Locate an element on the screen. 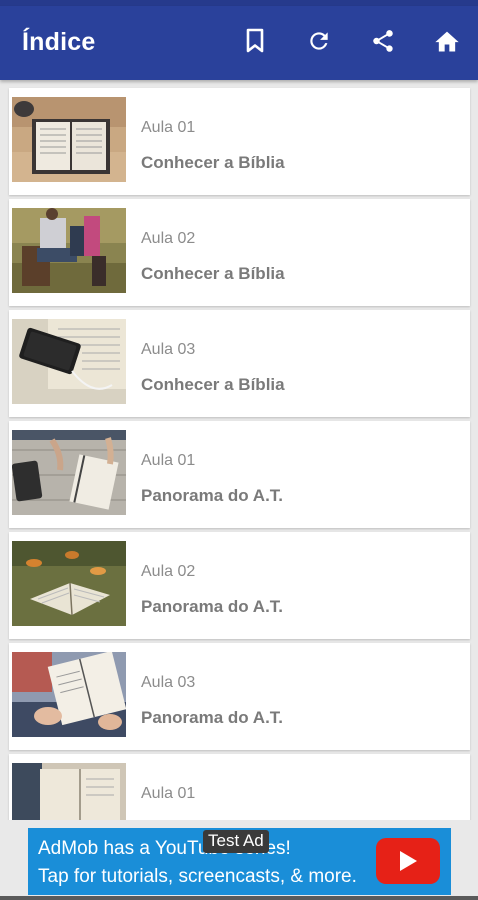 The height and width of the screenshot is (900, 478). list-item: Aula 03 Conhecer a Bíblia is located at coordinates (239, 363).